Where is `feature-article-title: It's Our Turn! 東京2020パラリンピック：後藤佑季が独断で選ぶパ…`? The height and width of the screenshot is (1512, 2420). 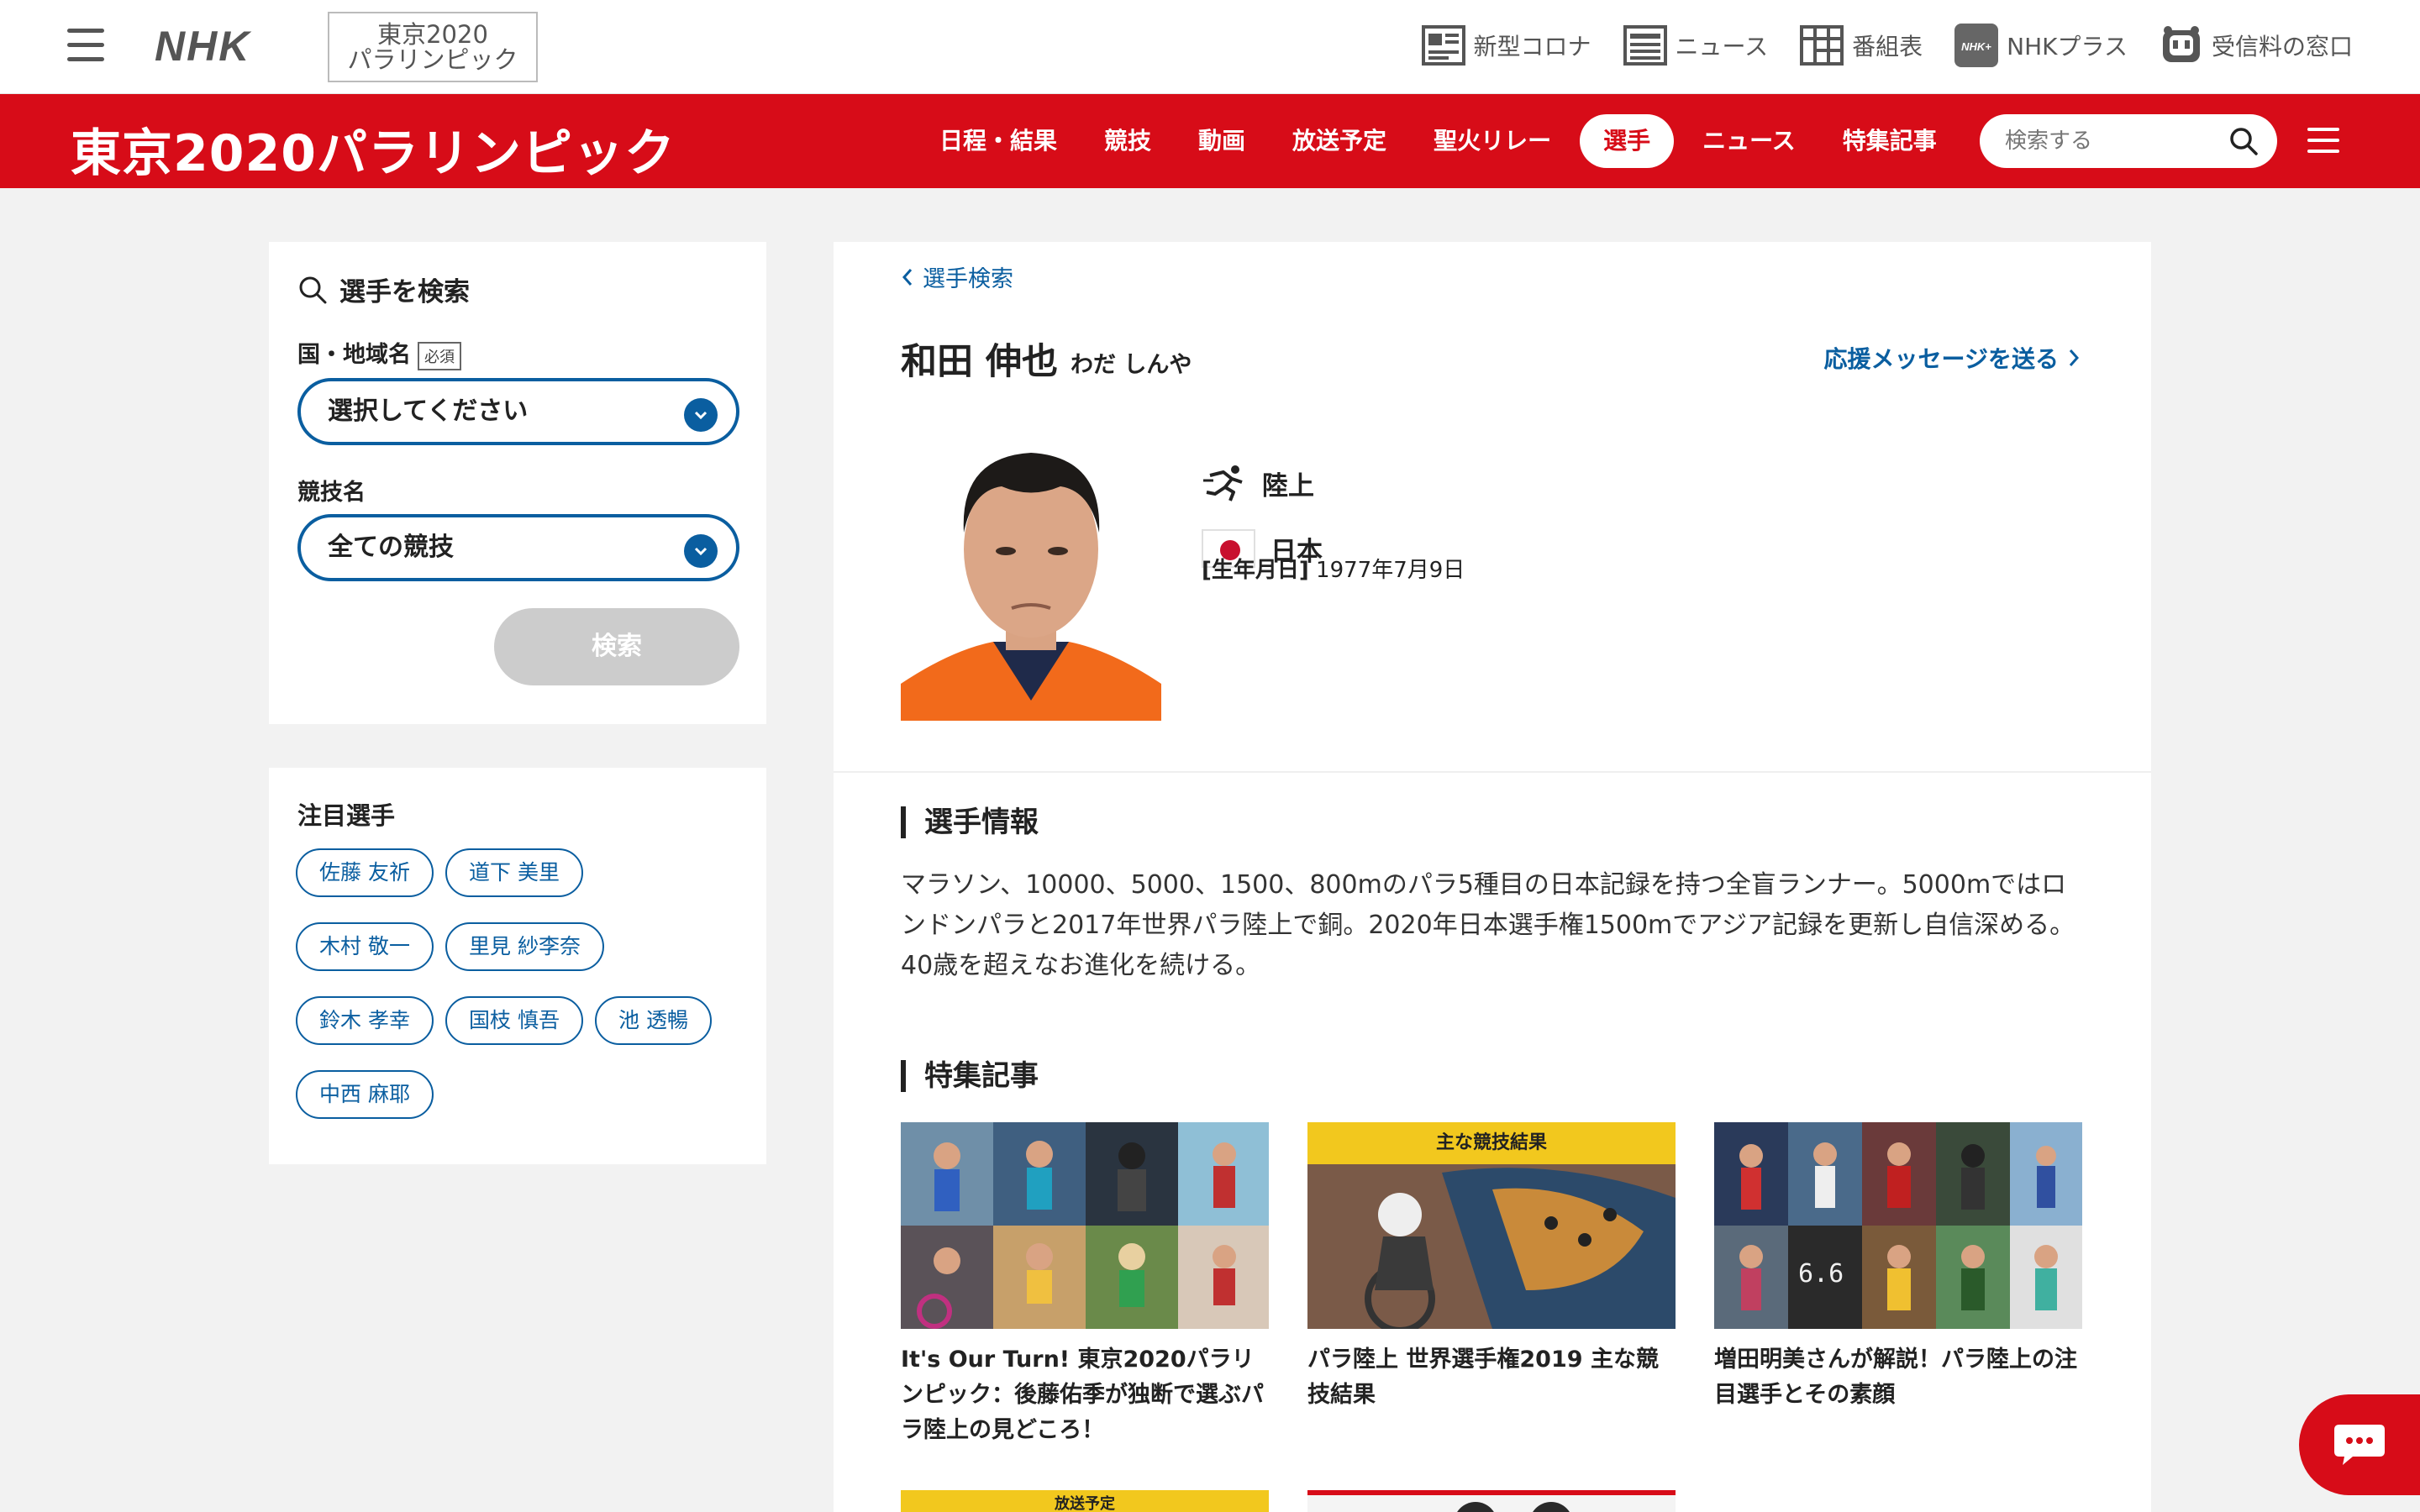
feature-article-title: It's Our Turn! 東京2020パラリンピック：後藤佑季が独断で選ぶパ… is located at coordinates (1082, 1395).